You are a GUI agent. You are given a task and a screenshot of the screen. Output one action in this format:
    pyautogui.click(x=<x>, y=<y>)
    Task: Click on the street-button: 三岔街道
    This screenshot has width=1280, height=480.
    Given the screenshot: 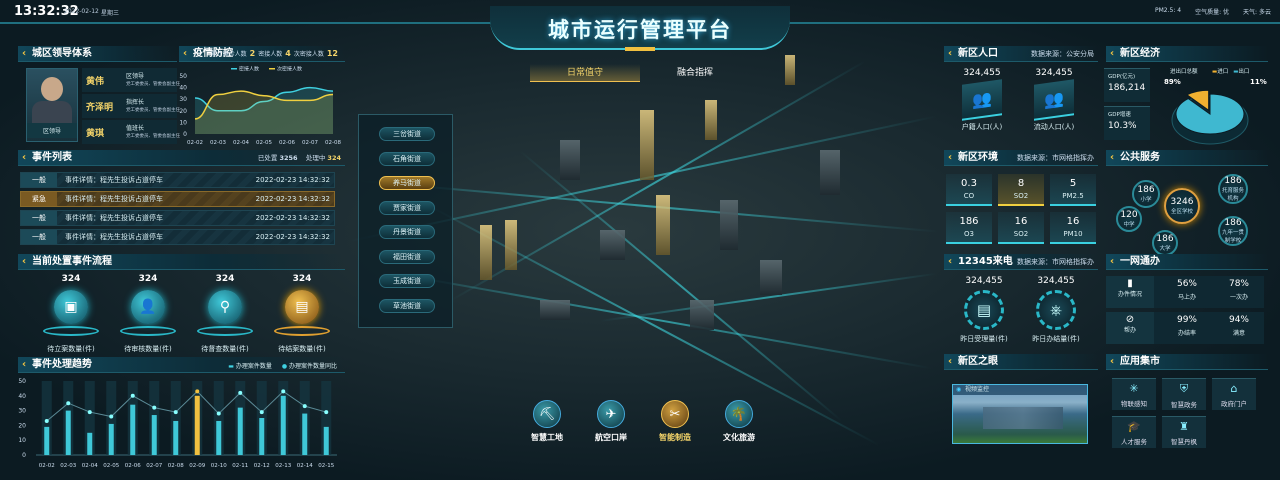 What is the action you would take?
    pyautogui.click(x=407, y=134)
    